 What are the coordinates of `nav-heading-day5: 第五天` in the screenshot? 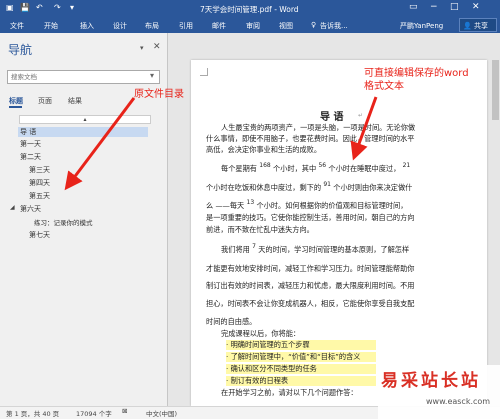 It's located at (39, 196).